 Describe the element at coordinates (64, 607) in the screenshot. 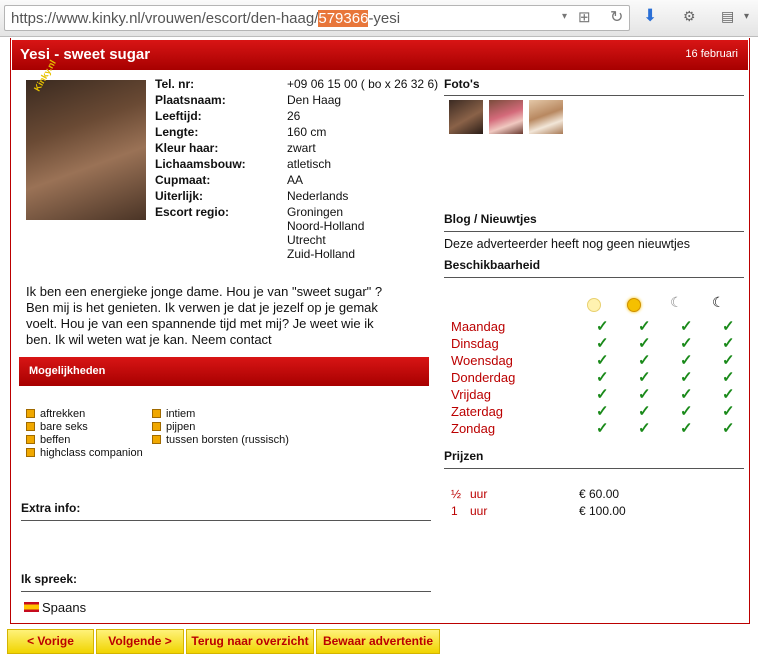

I see `language-item: Spaans` at that location.